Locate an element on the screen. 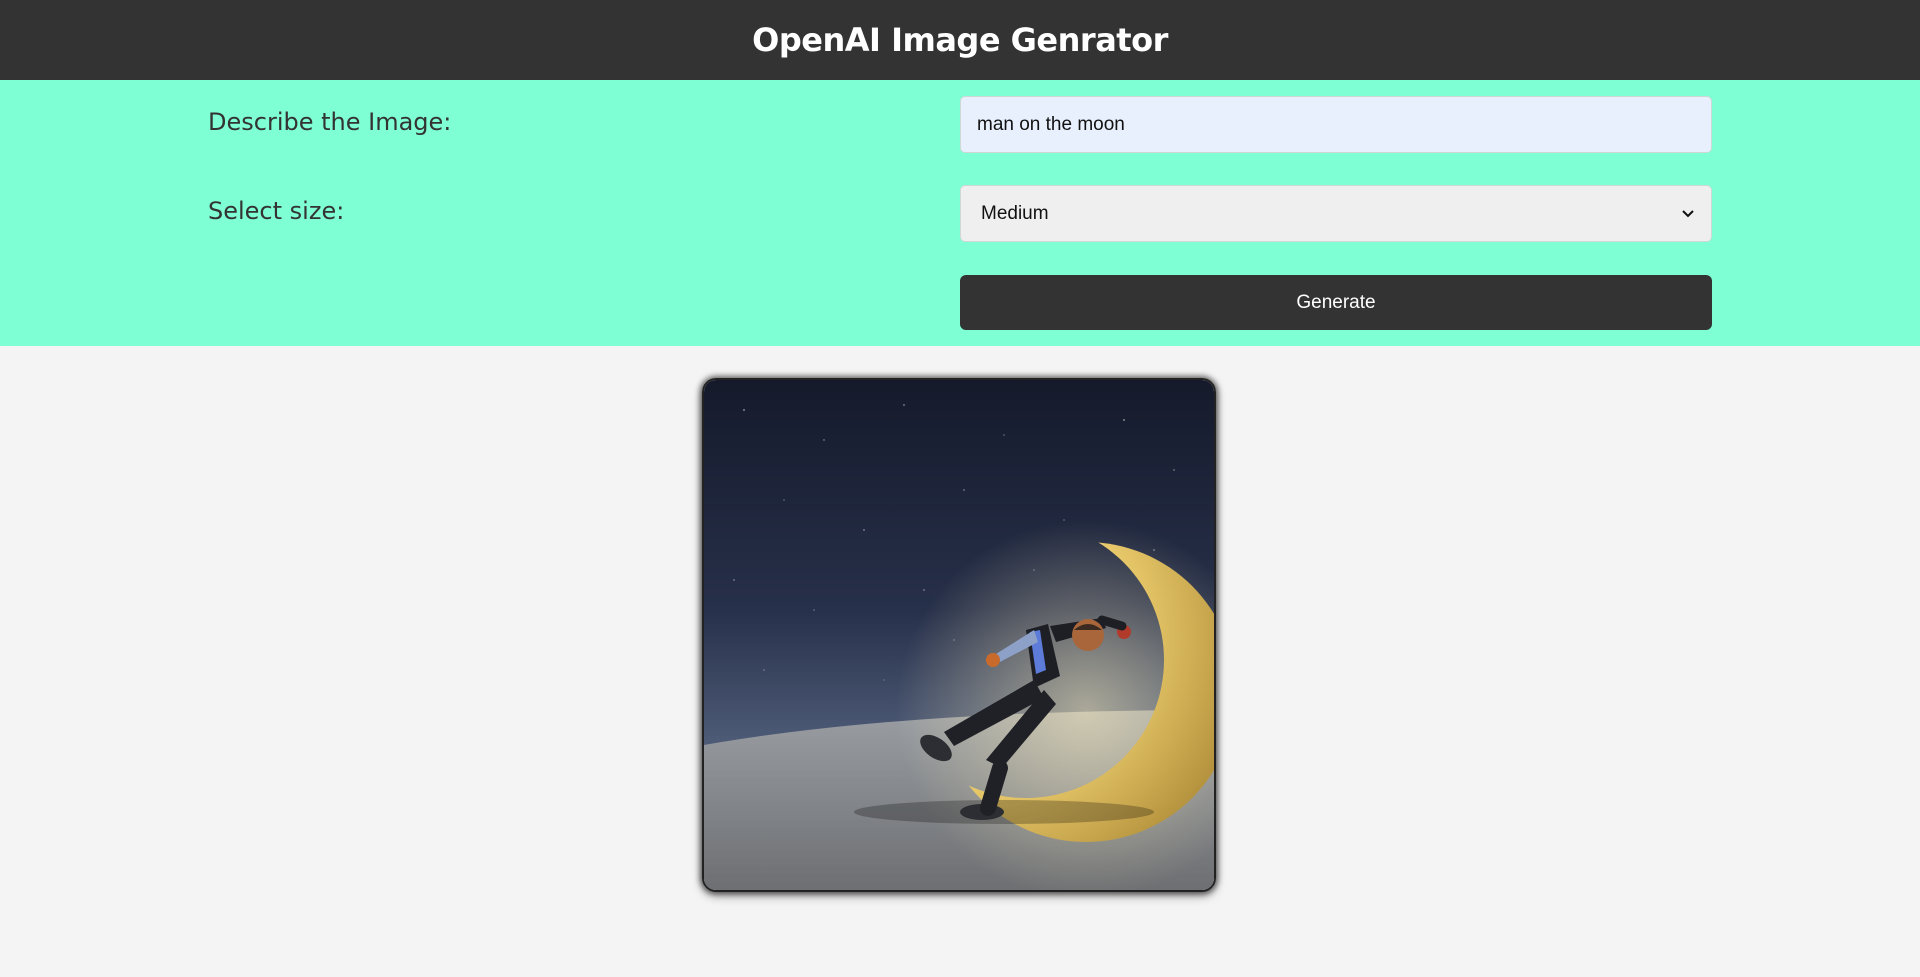 This screenshot has width=1920, height=977. chevron-down-icon is located at coordinates (1688, 214).